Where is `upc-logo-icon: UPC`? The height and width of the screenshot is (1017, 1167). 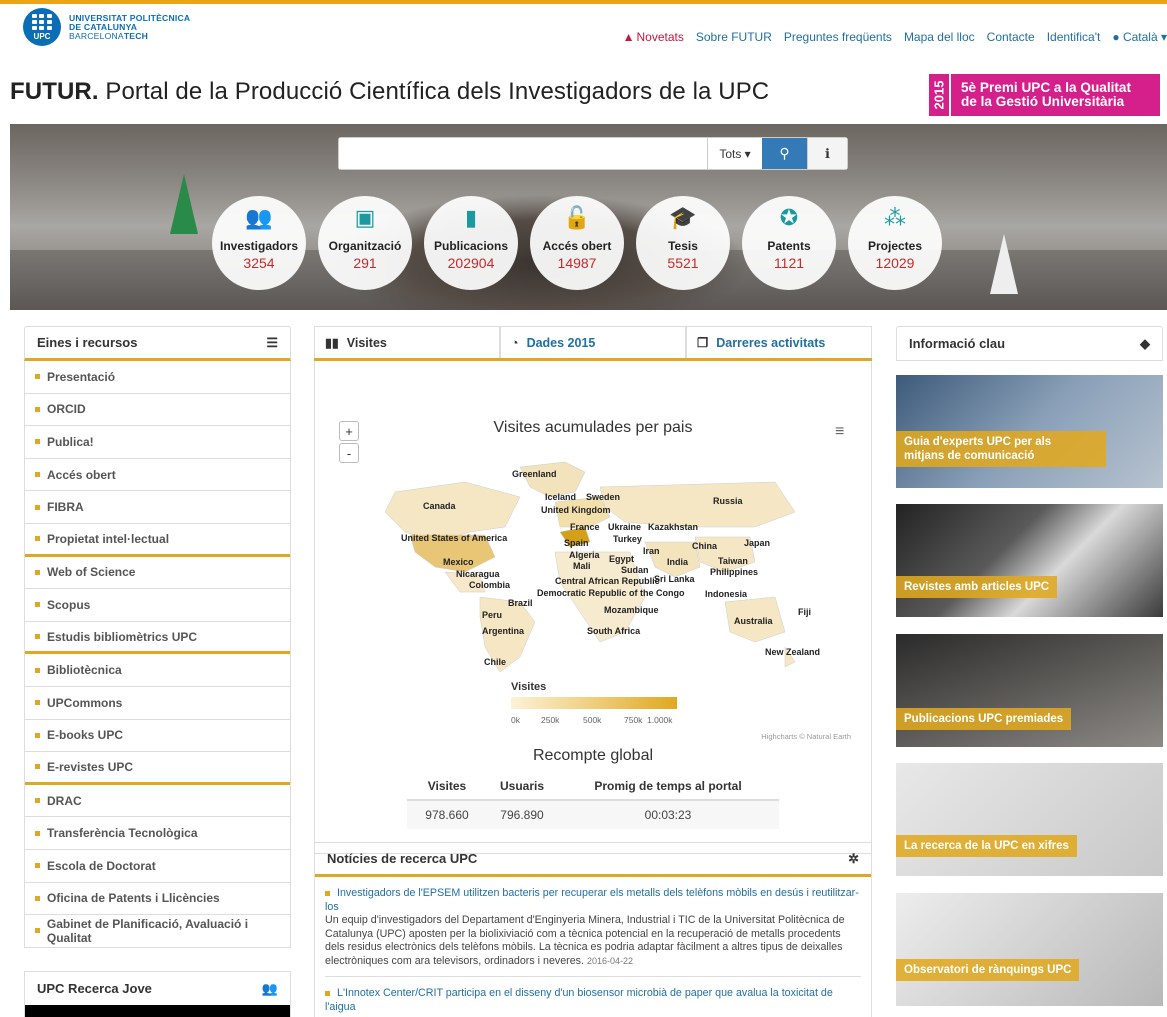
upc-logo-icon: UPC is located at coordinates (42, 27).